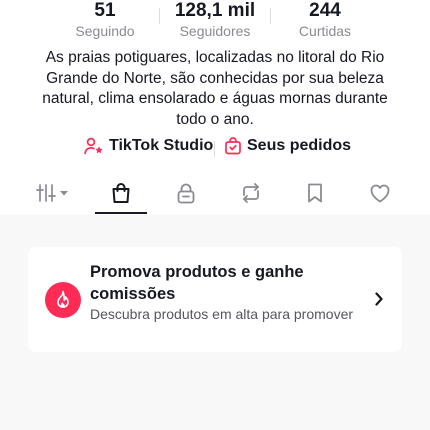 The width and height of the screenshot is (430, 430). I want to click on promo-title: Promova produtos e ganhe comissões, so click(197, 283).